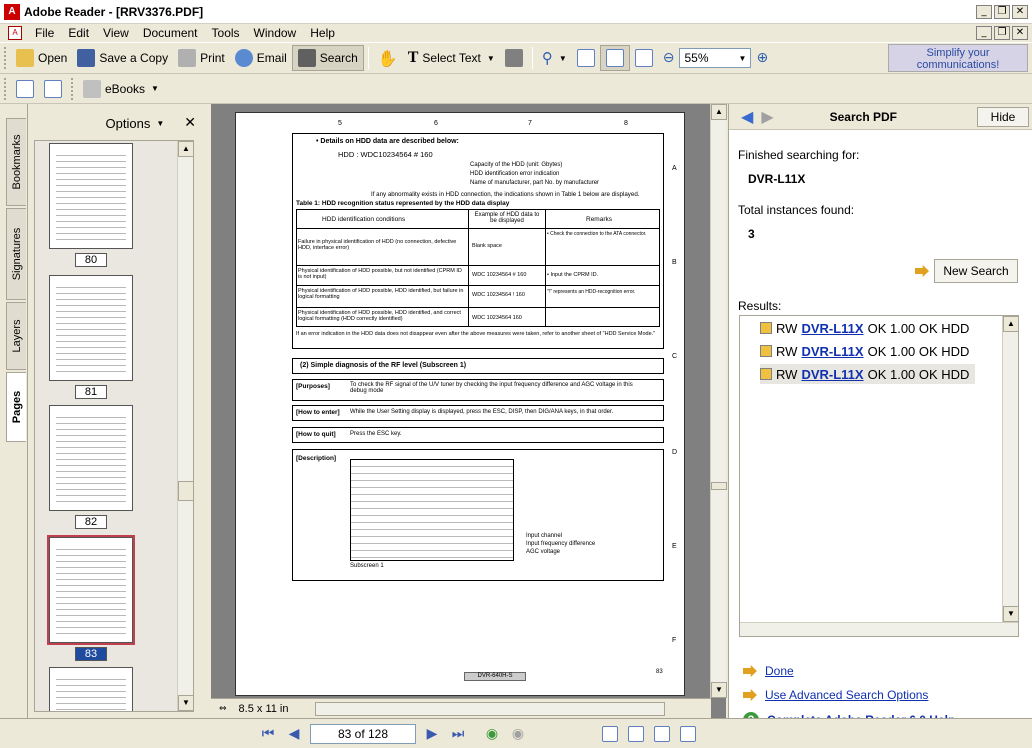 This screenshot has width=1032, height=748. I want to click on actual-size-button, so click(586, 58).